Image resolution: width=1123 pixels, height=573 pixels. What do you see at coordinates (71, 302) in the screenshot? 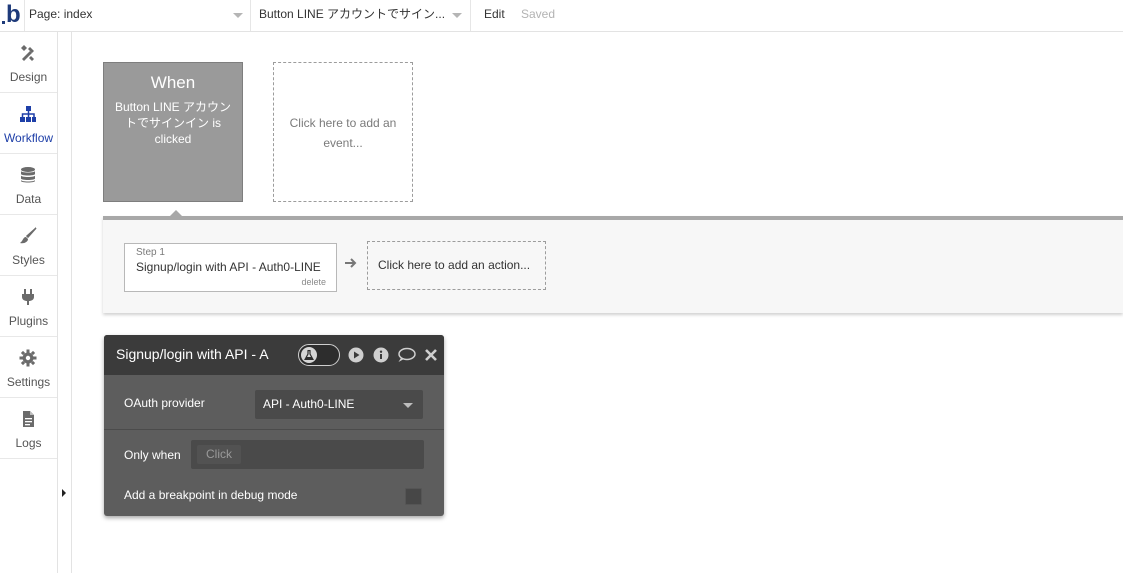
I see `canvas-border` at bounding box center [71, 302].